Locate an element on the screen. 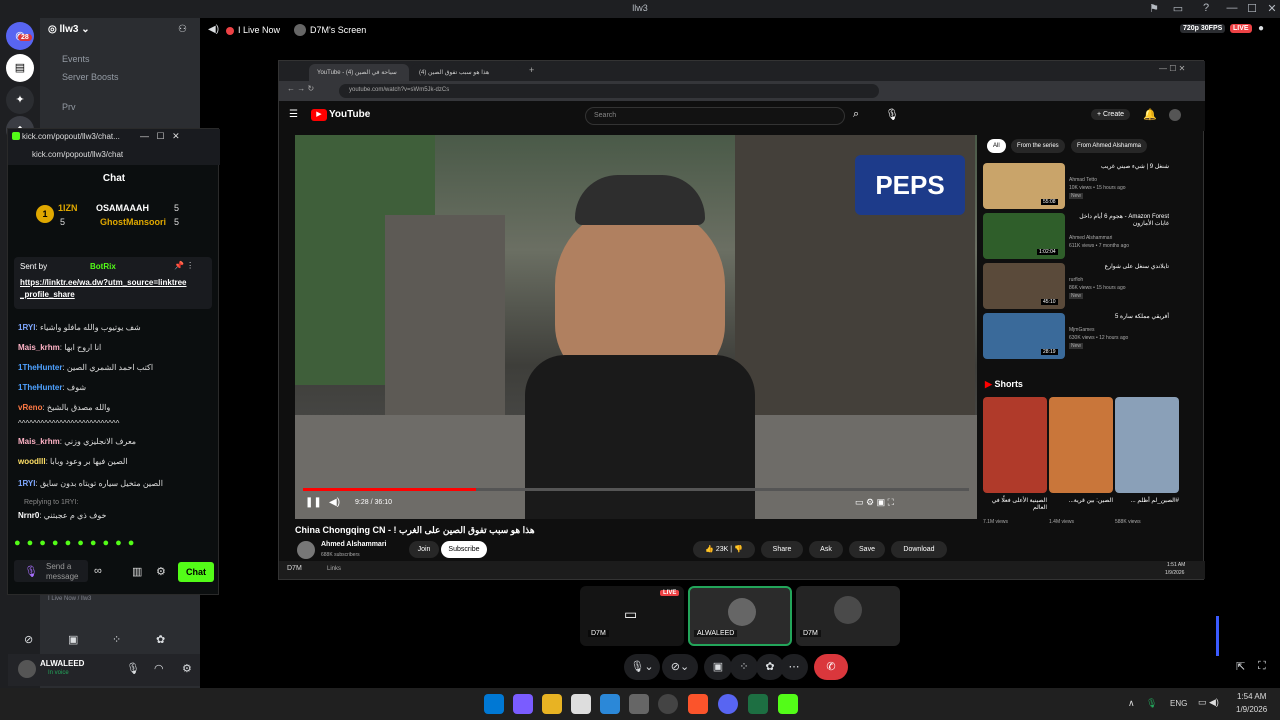  language-indicator: ENG is located at coordinates (1178, 703).